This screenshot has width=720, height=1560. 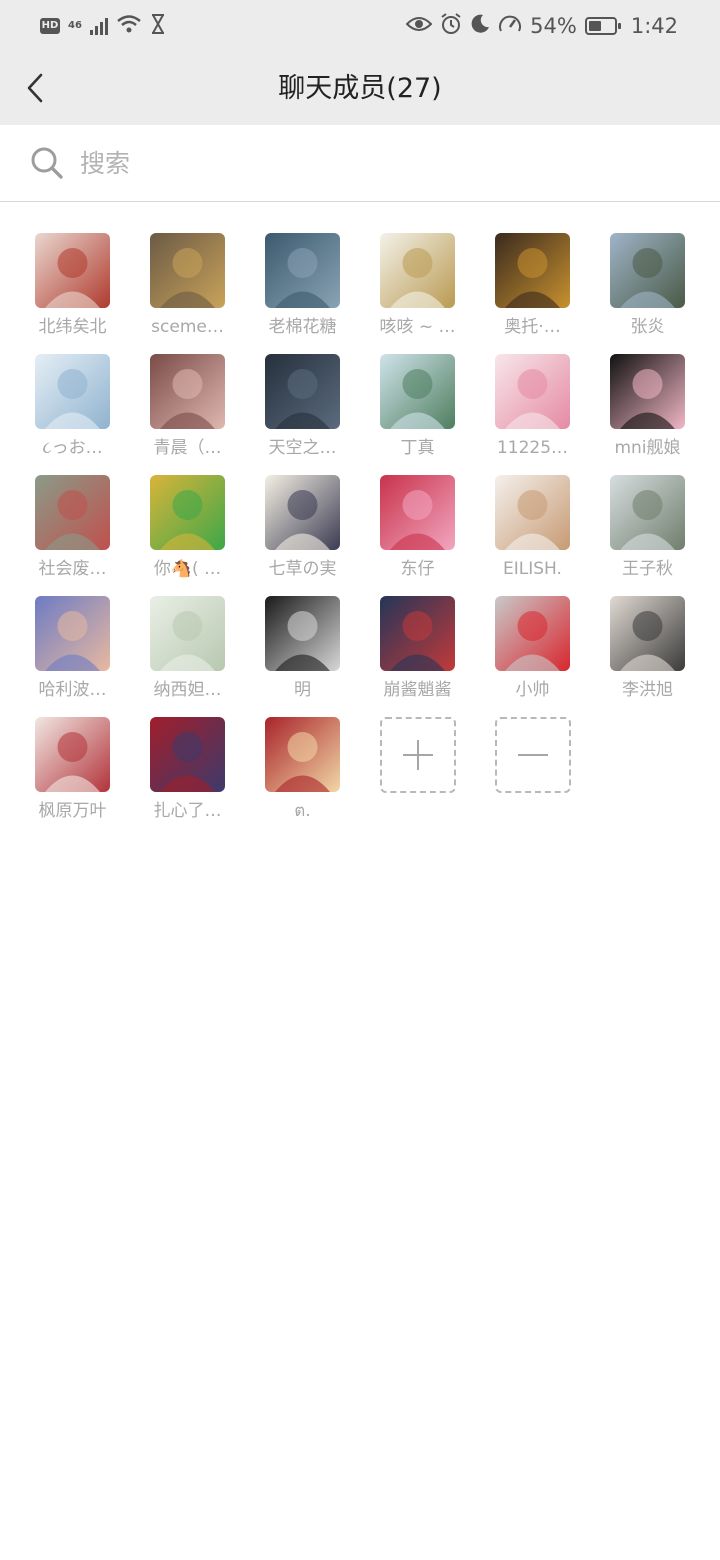 What do you see at coordinates (417, 569) in the screenshot?
I see `member-name: 东仔` at bounding box center [417, 569].